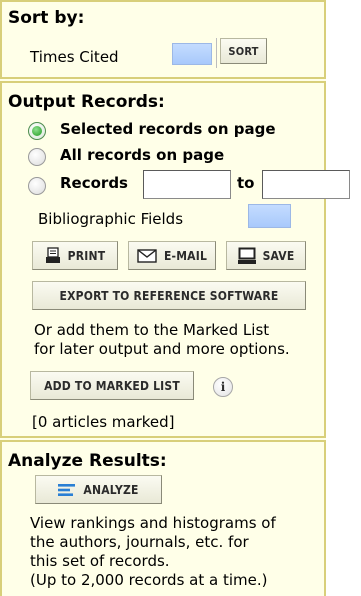 This screenshot has height=596, width=361. What do you see at coordinates (278, 255) in the screenshot?
I see `save-button-label: SAVE` at bounding box center [278, 255].